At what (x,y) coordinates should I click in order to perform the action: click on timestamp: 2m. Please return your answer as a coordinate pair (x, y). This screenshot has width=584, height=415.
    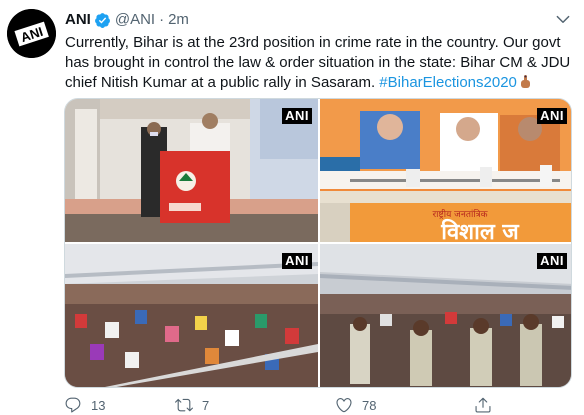
    Looking at the image, I should click on (178, 20).